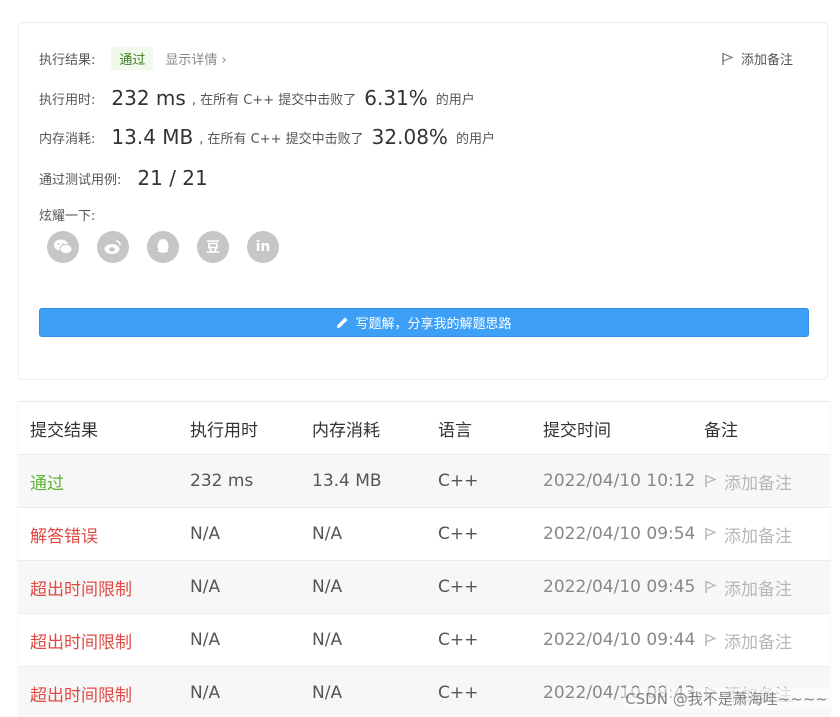  I want to click on memory-suffix: 的用户, so click(475, 139).